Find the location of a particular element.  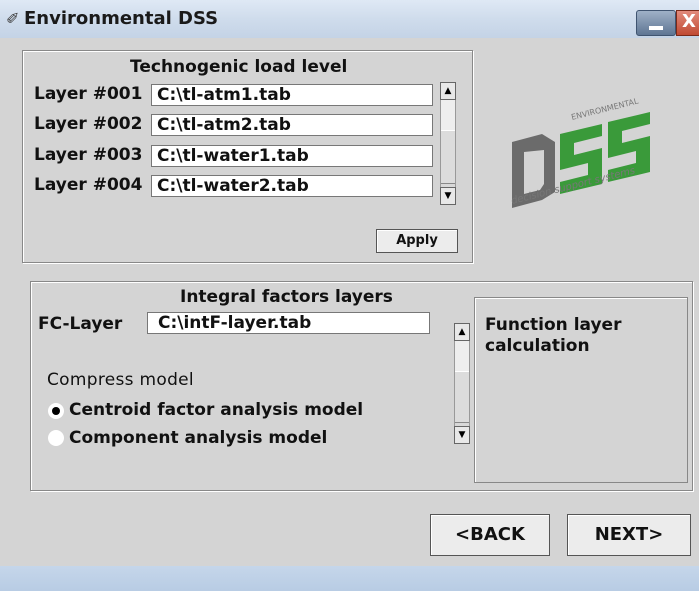

status-bar is located at coordinates (349, 578).